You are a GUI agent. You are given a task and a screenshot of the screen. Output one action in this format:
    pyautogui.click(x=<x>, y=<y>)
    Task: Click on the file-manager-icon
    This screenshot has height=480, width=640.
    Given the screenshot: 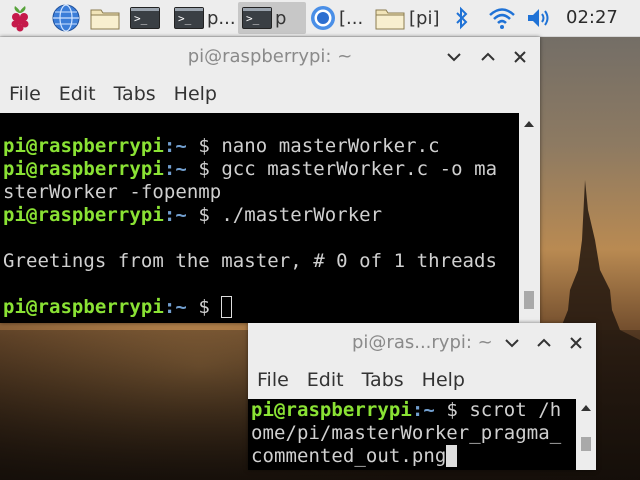 What is the action you would take?
    pyautogui.click(x=105, y=19)
    